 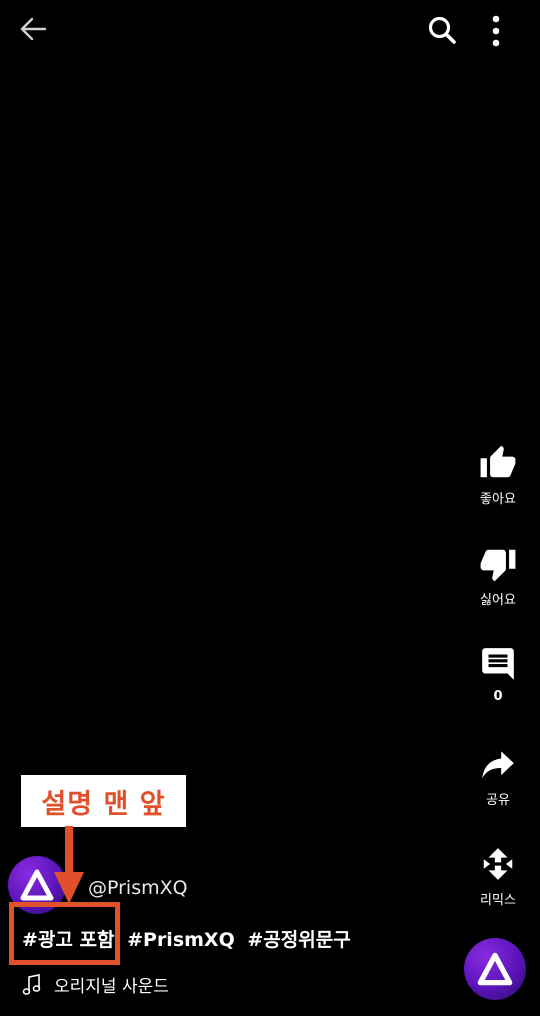 What do you see at coordinates (498, 696) in the screenshot?
I see `comment-count: 0` at bounding box center [498, 696].